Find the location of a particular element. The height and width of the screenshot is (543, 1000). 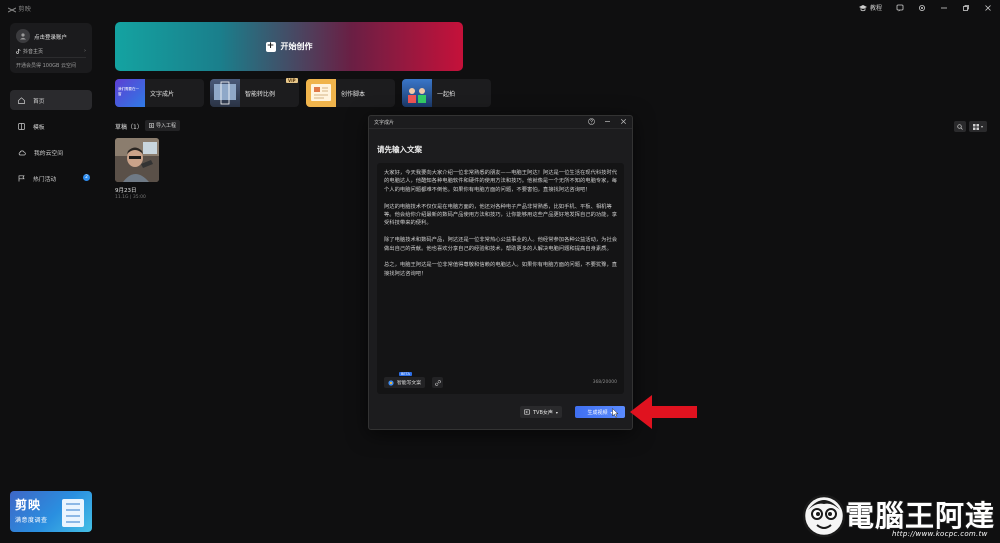

feature-script: 创作脚本 is located at coordinates (350, 93).